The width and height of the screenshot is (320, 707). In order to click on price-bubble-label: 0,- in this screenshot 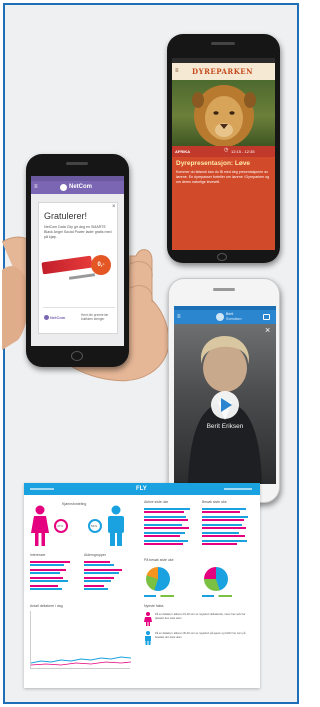, I will do `click(101, 265)`.